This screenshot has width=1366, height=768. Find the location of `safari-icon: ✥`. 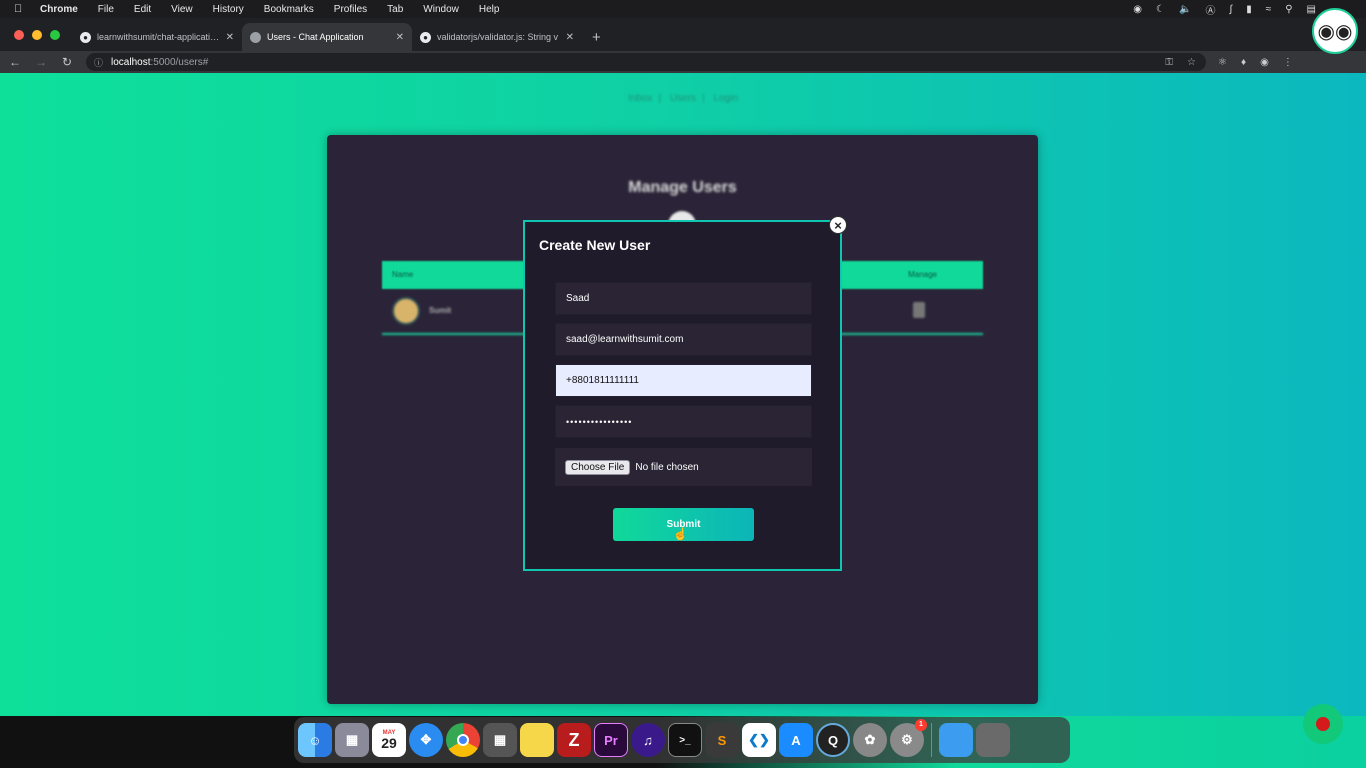

safari-icon: ✥ is located at coordinates (426, 740).